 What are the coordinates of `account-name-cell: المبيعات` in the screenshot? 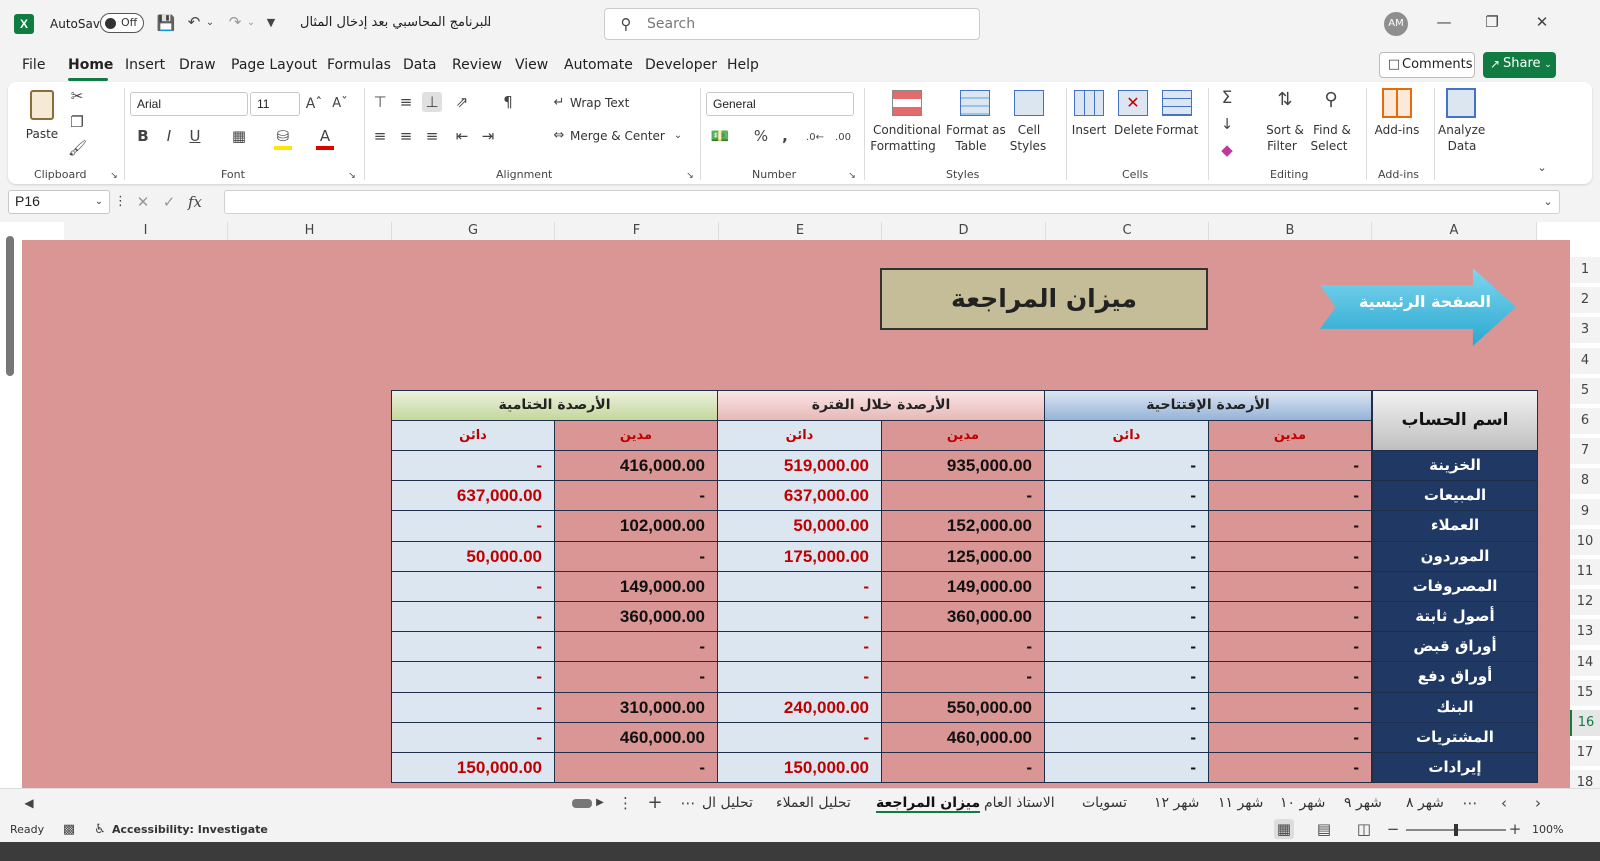 It's located at (1455, 496).